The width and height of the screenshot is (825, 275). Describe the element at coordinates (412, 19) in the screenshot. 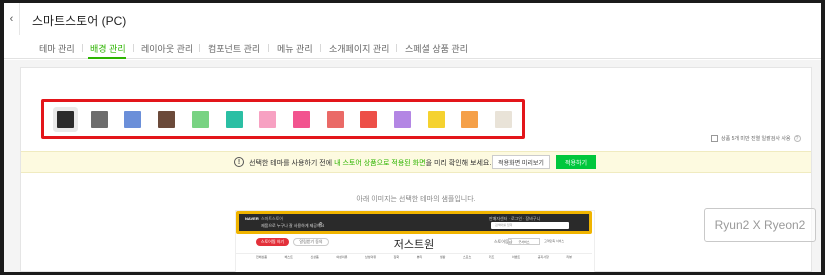

I see `page-header: ‹ 스마트스토어 (PC)` at that location.